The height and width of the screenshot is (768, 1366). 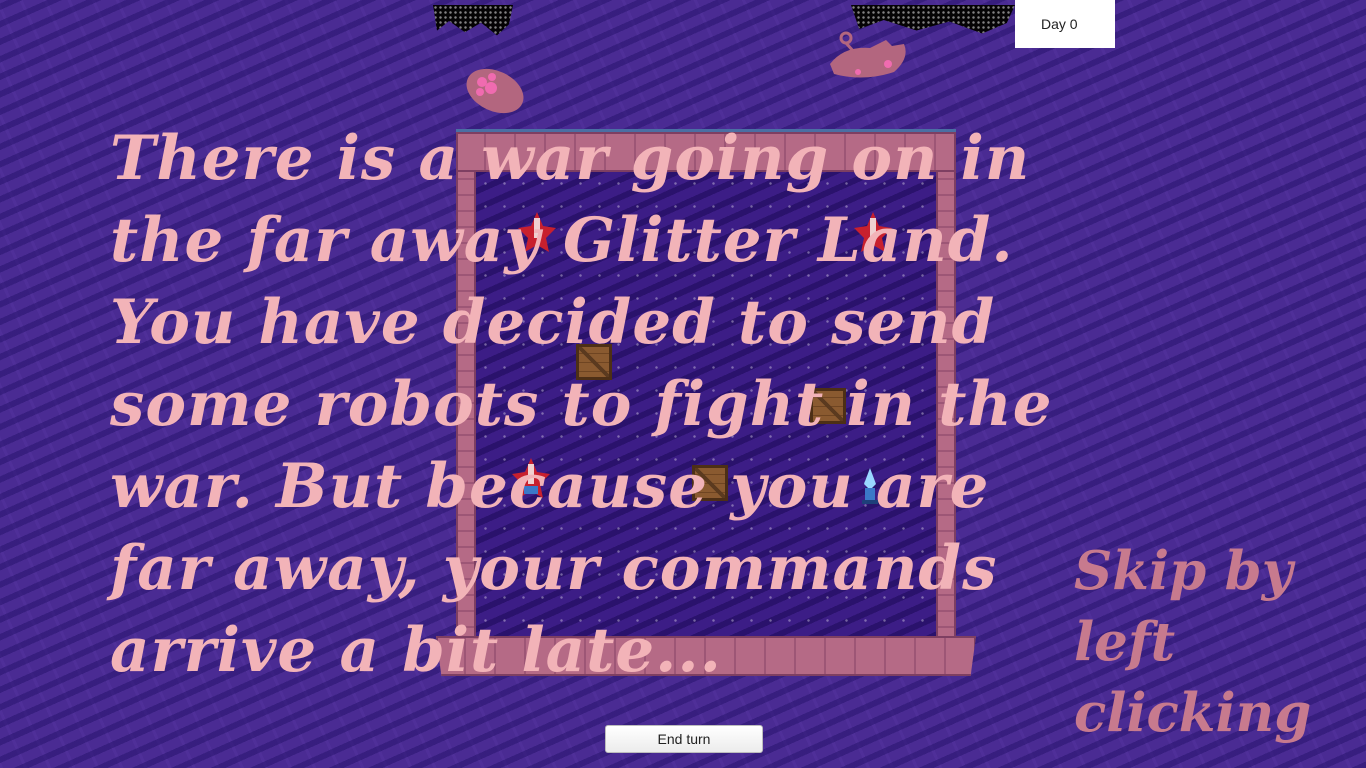 What do you see at coordinates (867, 56) in the screenshot?
I see `horned-creature-icon` at bounding box center [867, 56].